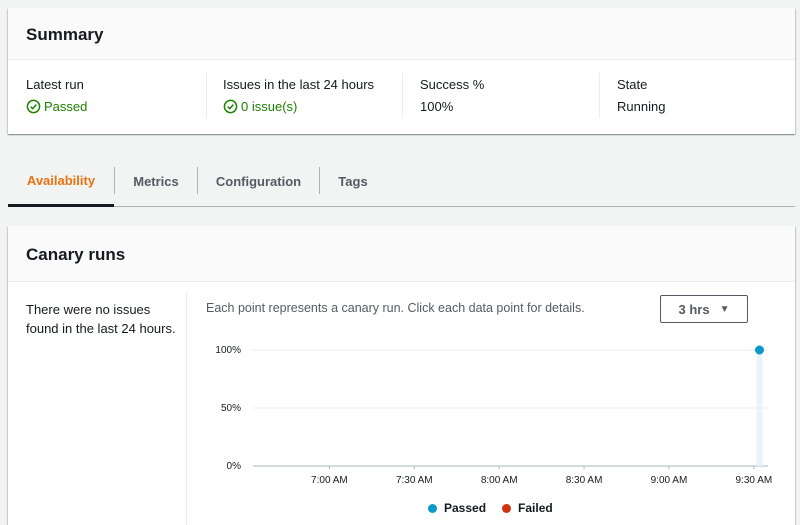  I want to click on data-point-passed, so click(760, 350).